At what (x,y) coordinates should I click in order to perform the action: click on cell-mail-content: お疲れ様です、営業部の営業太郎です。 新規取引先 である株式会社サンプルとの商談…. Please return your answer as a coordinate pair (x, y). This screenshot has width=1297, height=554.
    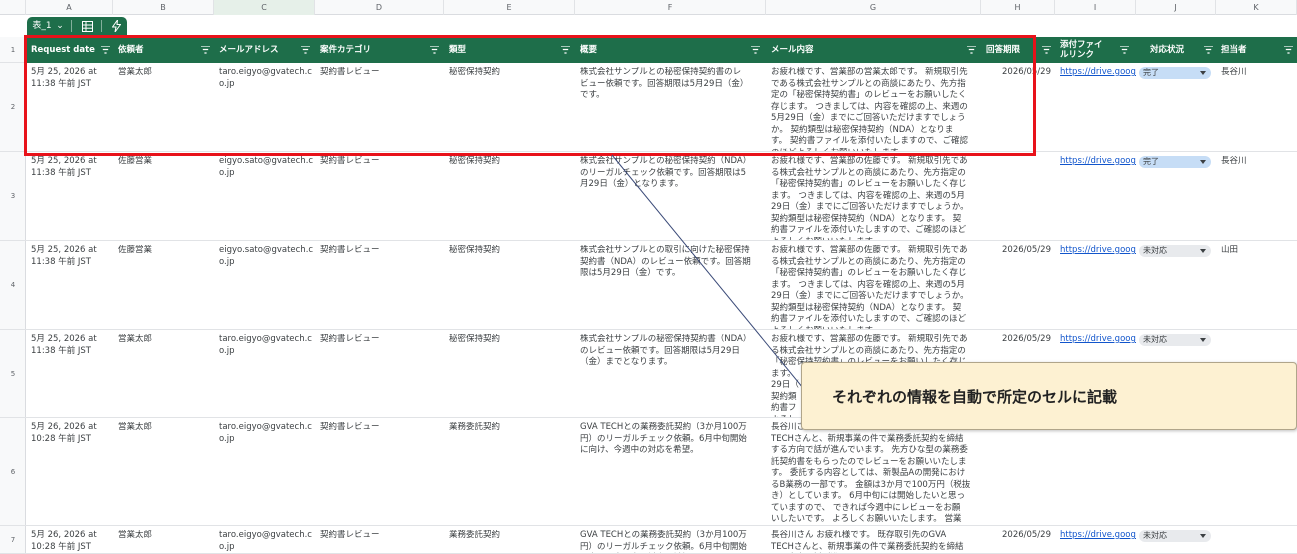
    Looking at the image, I should click on (876, 109).